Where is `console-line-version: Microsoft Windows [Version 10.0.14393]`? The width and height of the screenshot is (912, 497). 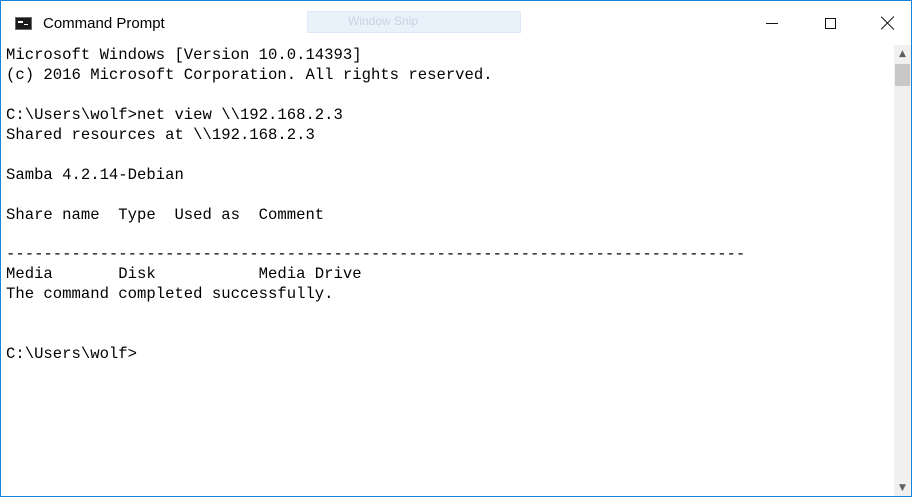 console-line-version: Microsoft Windows [Version 10.0.14393] is located at coordinates (184, 55).